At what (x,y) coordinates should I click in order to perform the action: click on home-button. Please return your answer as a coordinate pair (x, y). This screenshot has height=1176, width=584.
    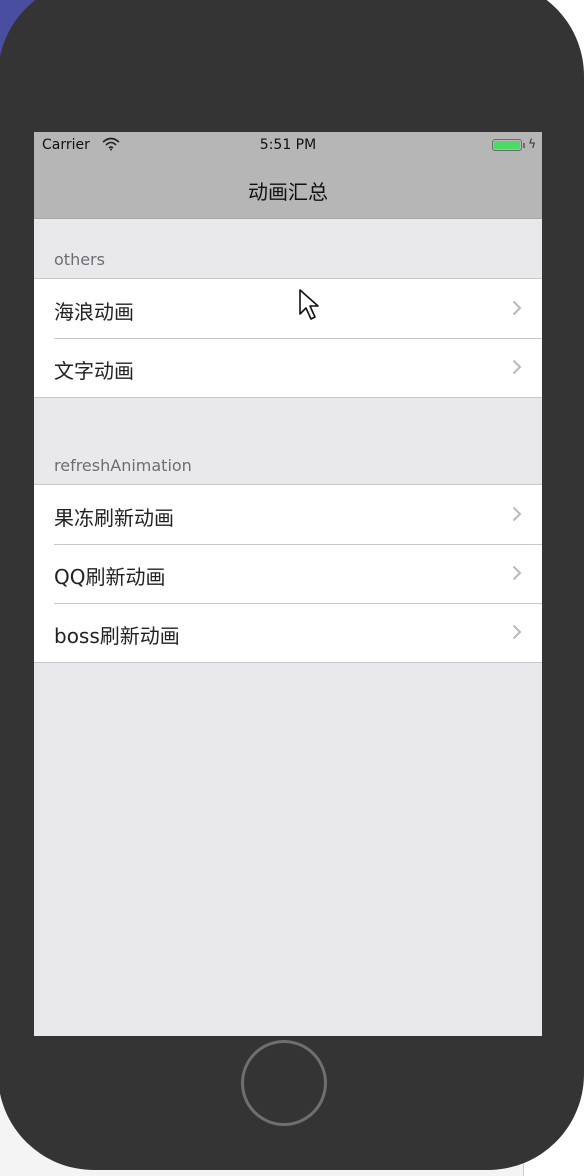
    Looking at the image, I should click on (284, 1083).